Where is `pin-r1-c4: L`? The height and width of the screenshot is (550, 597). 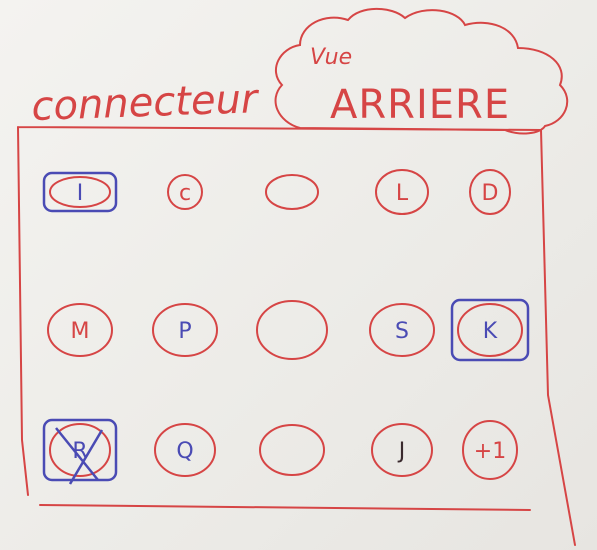
pin-r1-c4: L is located at coordinates (402, 192).